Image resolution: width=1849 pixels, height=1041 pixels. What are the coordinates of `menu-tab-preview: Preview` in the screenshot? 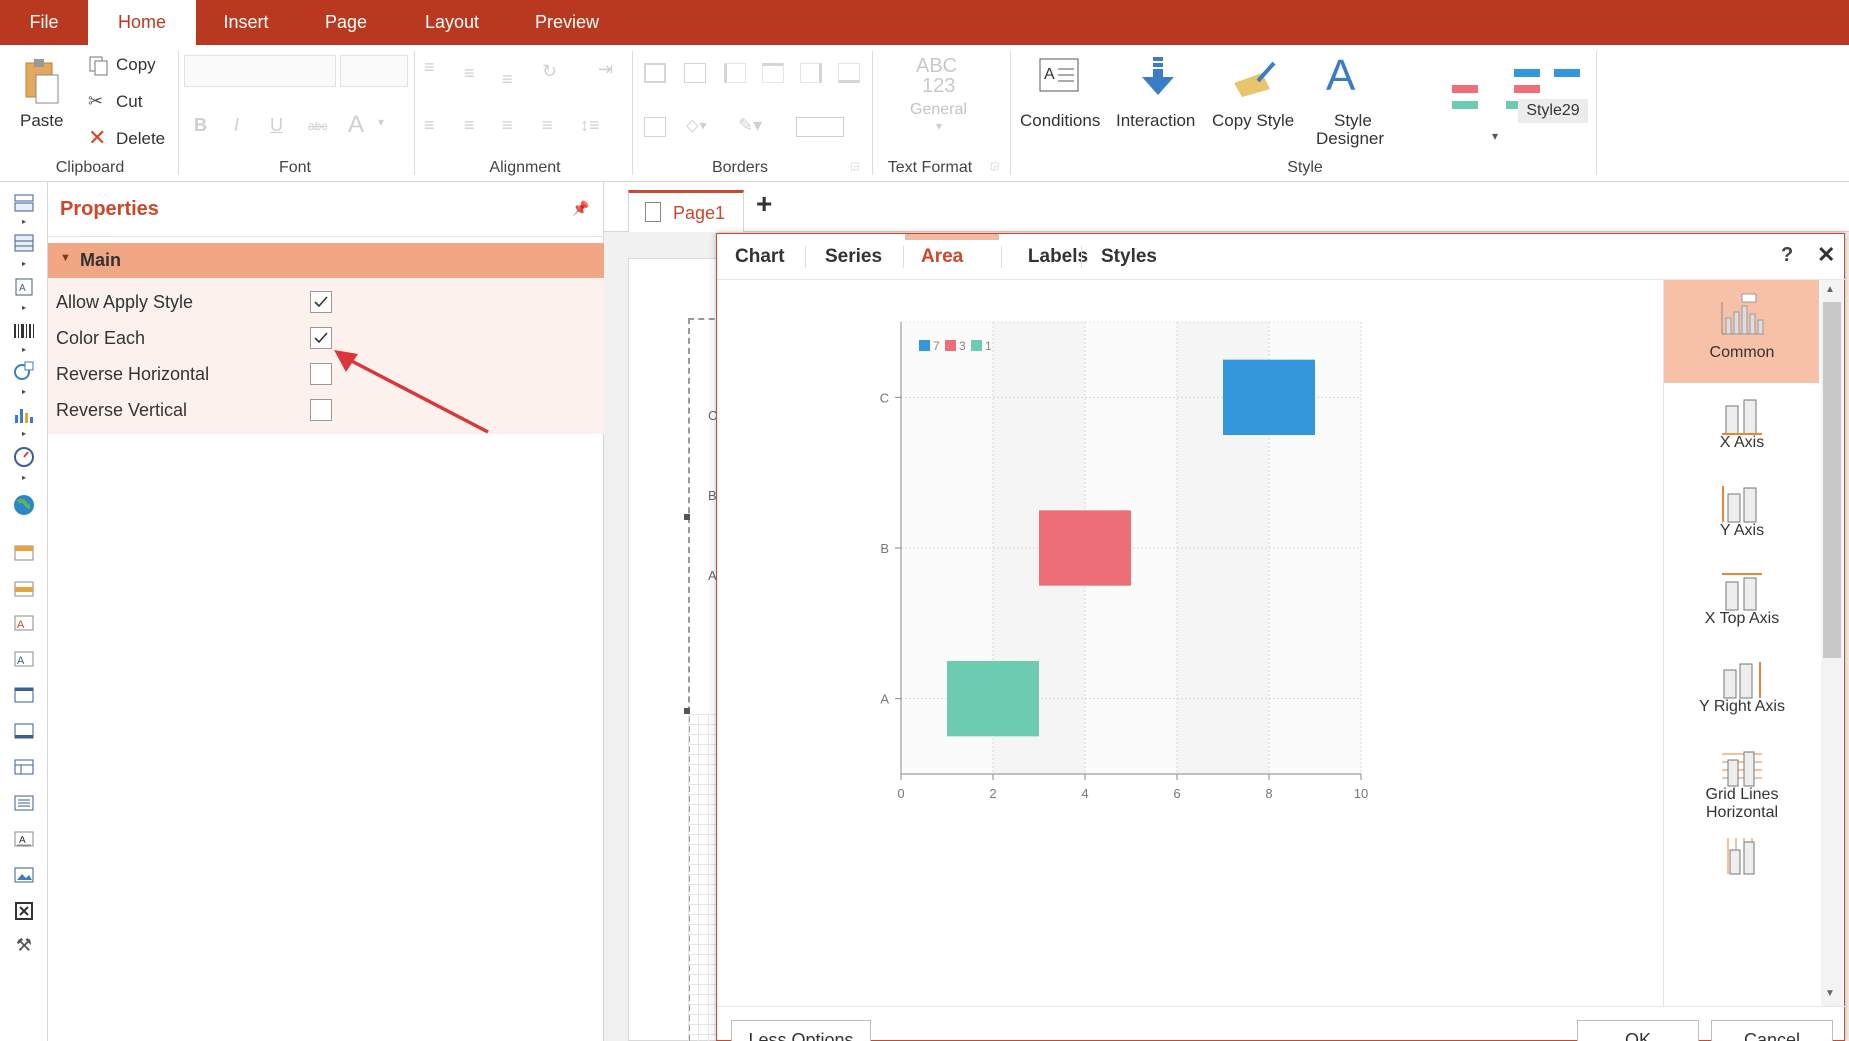 It's located at (567, 22).